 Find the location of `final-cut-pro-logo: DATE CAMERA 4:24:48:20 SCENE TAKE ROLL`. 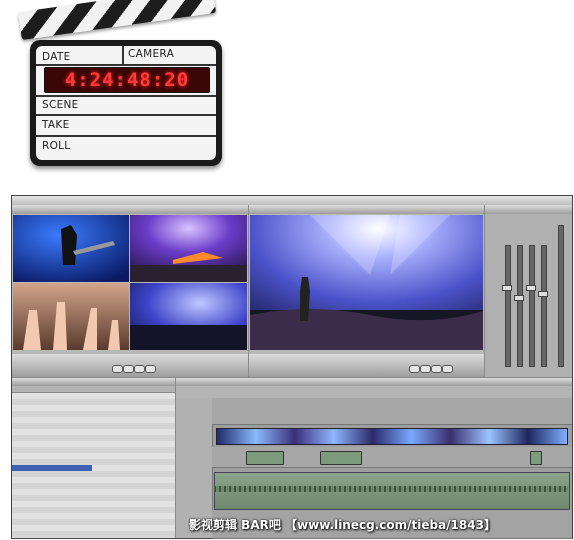

final-cut-pro-logo: DATE CAMERA 4:24:48:20 SCENE TAKE ROLL is located at coordinates (119, 87).